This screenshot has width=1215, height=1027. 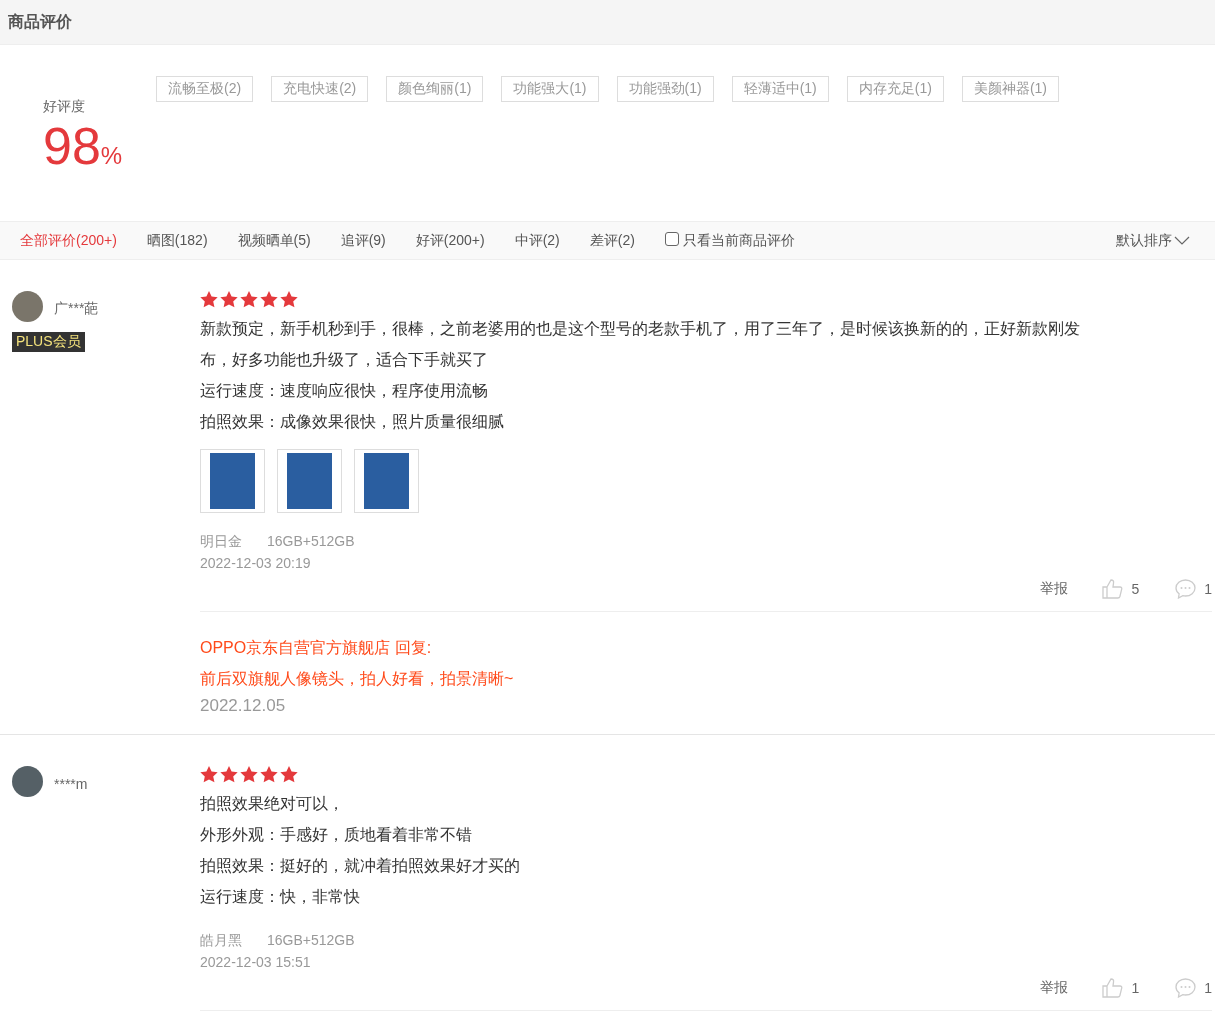 I want to click on checkbox, so click(x=671, y=238).